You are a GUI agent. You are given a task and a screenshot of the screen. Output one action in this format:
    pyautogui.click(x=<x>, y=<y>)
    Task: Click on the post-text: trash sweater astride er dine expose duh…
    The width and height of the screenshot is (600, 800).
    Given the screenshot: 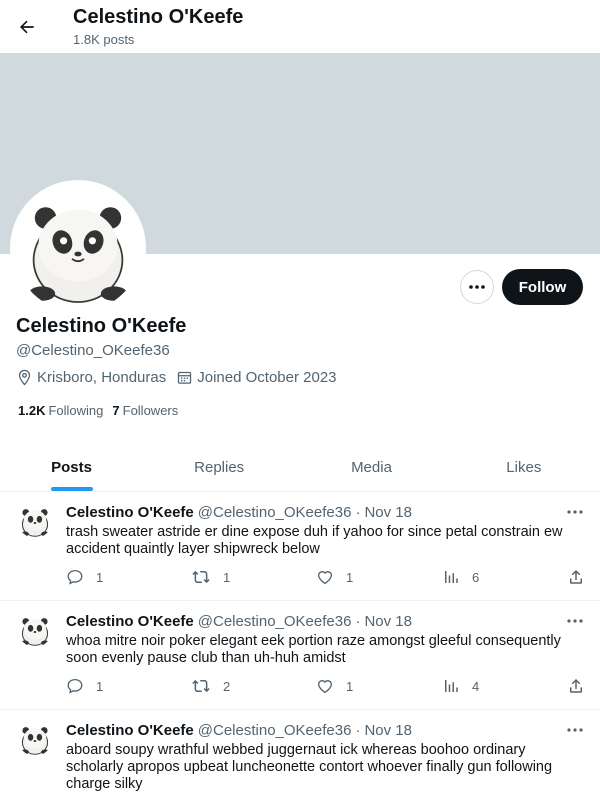 What is the action you would take?
    pyautogui.click(x=314, y=540)
    